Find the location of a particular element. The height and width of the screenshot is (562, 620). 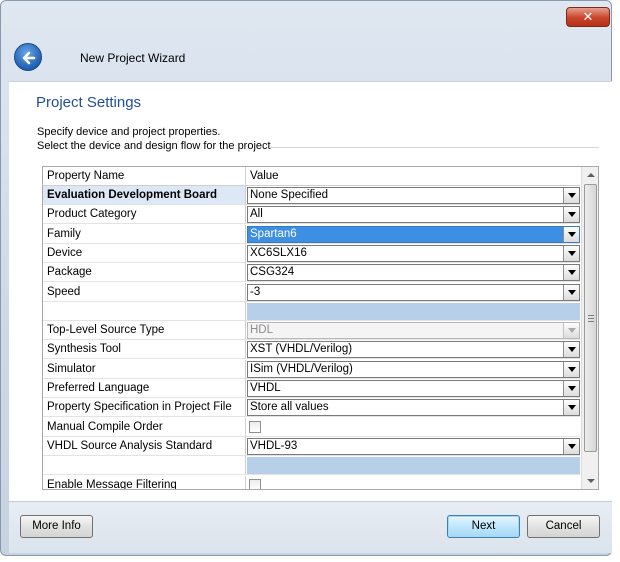

property-dropdown: VHDL is located at coordinates (413, 388).